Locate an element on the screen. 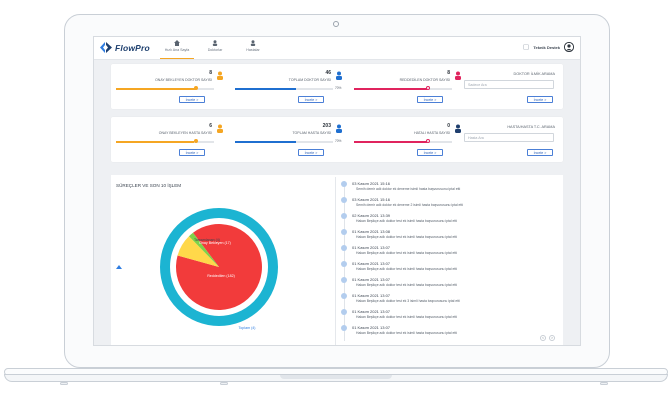 The width and height of the screenshot is (672, 410). stat-label: HATALI HASTA SAYISI is located at coordinates (432, 133).